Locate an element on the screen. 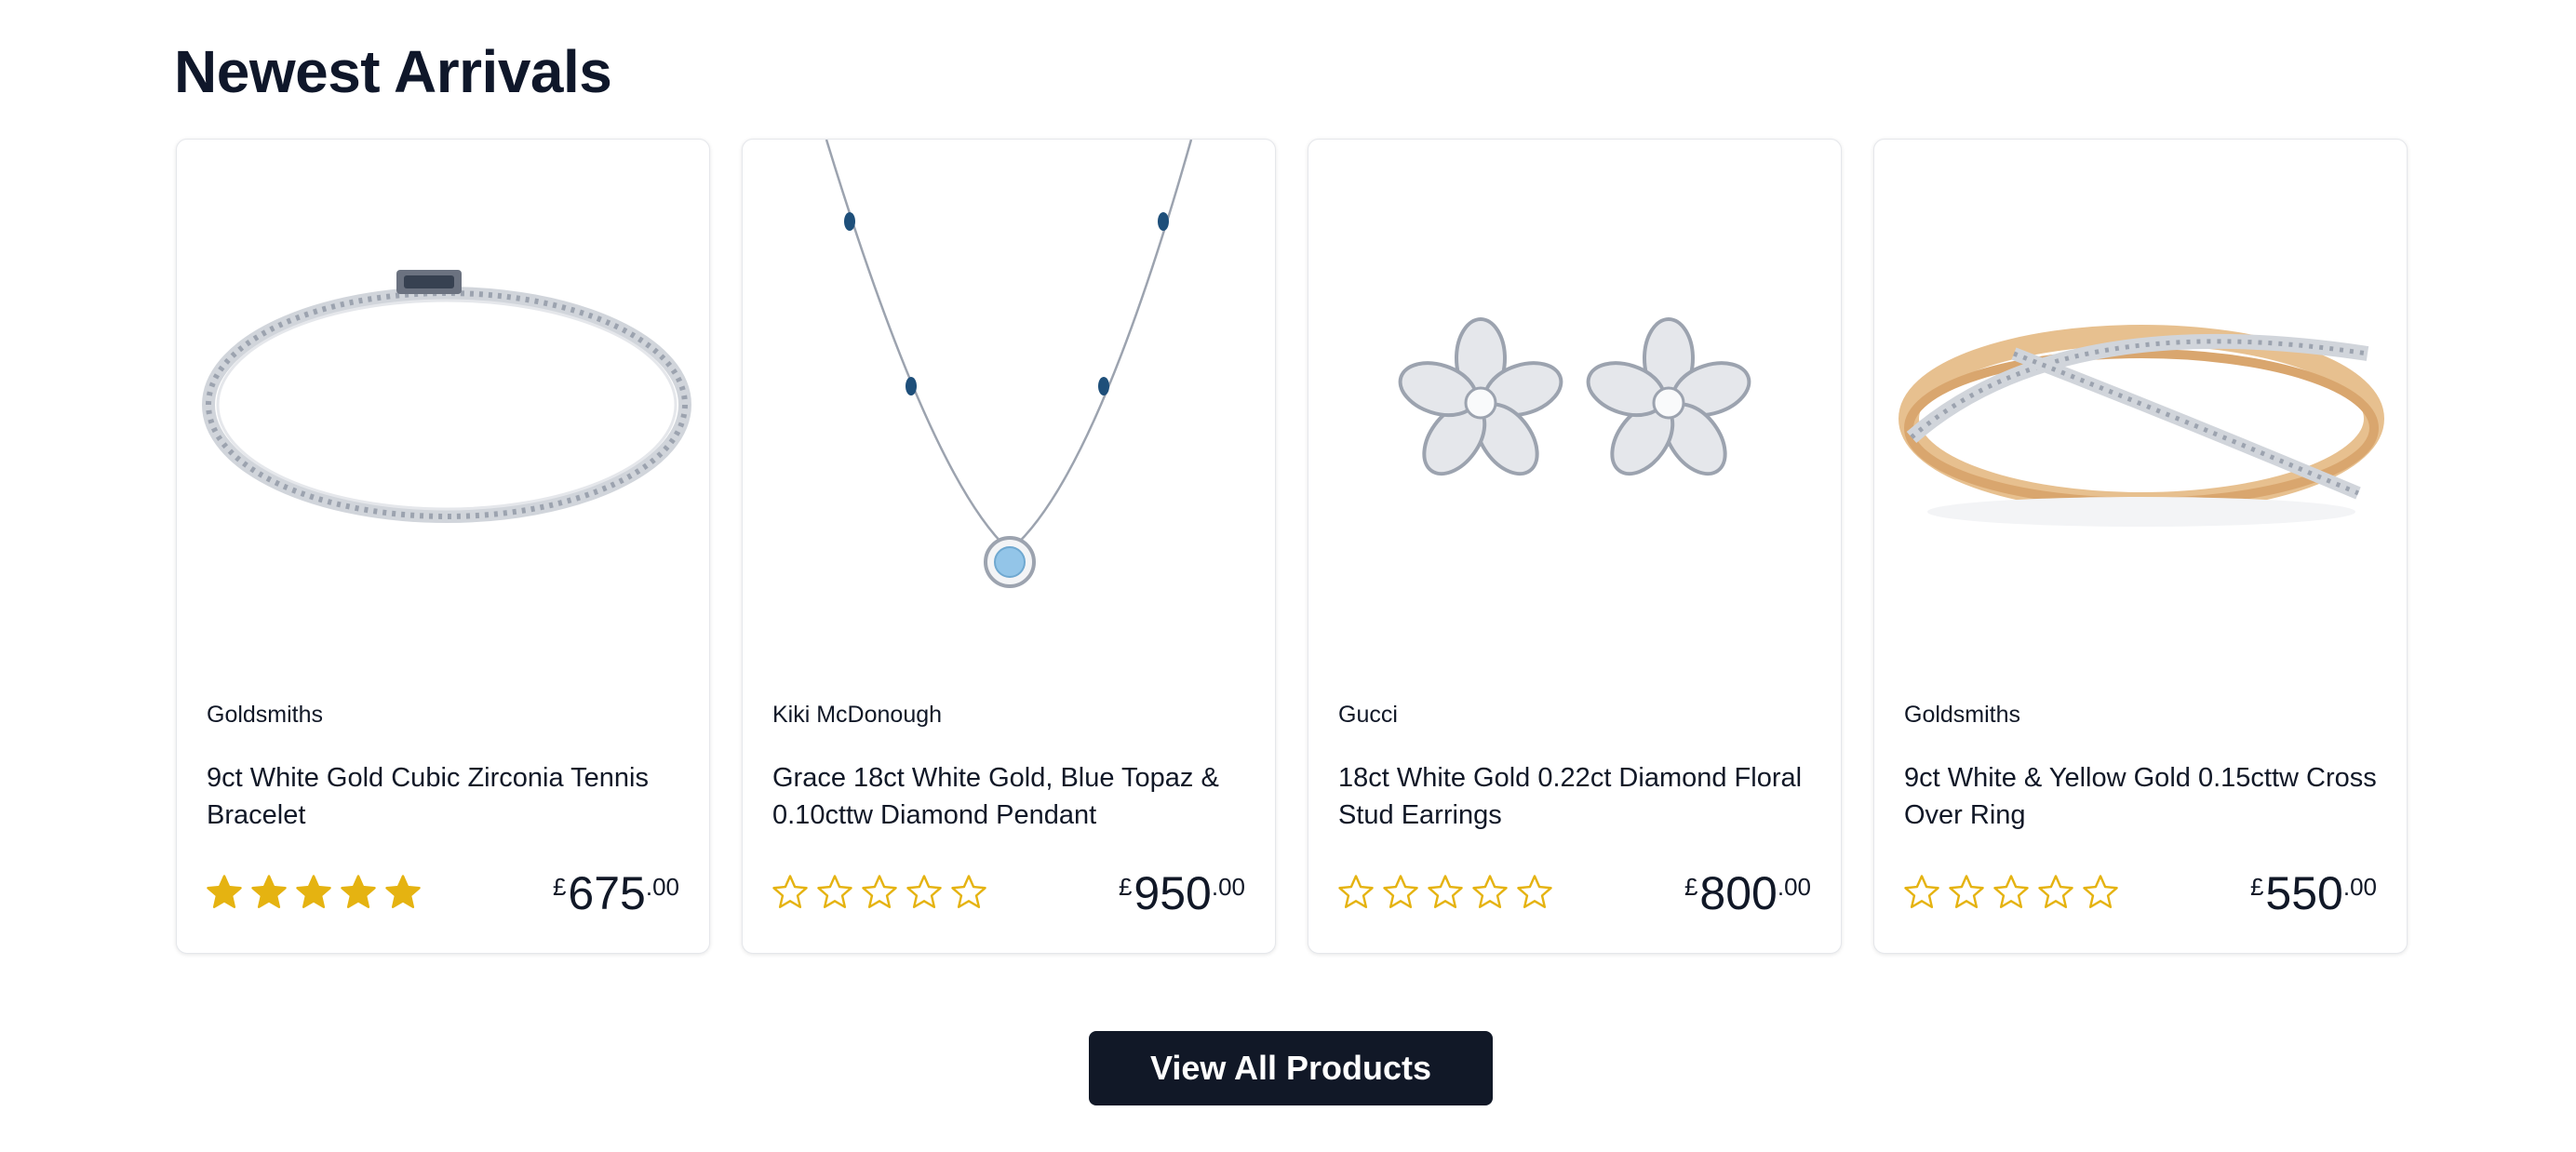  section-title: Newest Arrivals is located at coordinates (393, 71).